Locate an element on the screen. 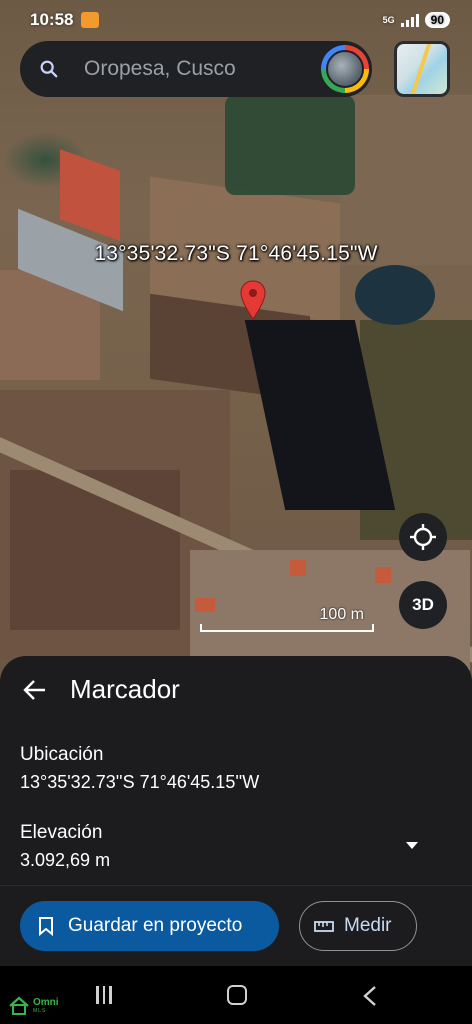 Image resolution: width=472 pixels, height=1024 pixels. scale-label: 100 m is located at coordinates (341, 614).